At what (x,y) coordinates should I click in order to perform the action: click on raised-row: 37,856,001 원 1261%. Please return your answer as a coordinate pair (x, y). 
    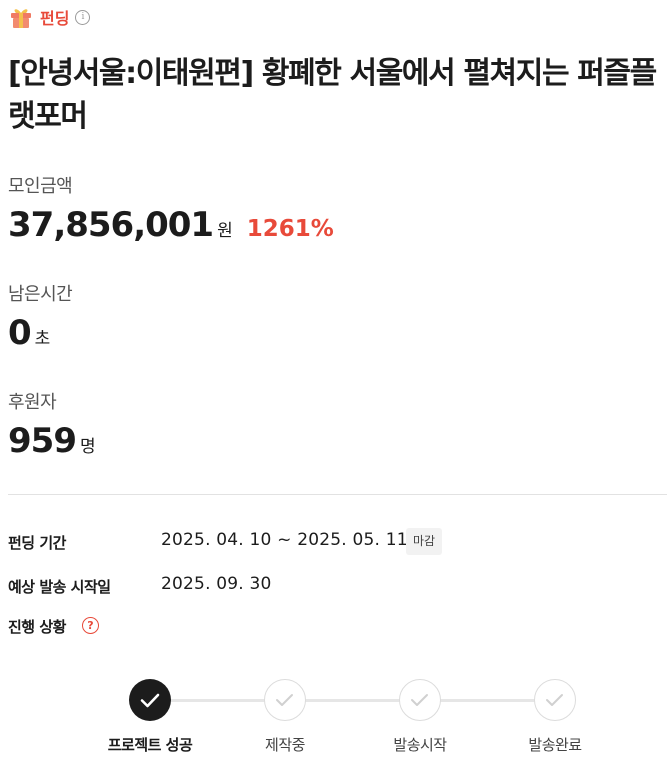
    Looking at the image, I should click on (171, 225).